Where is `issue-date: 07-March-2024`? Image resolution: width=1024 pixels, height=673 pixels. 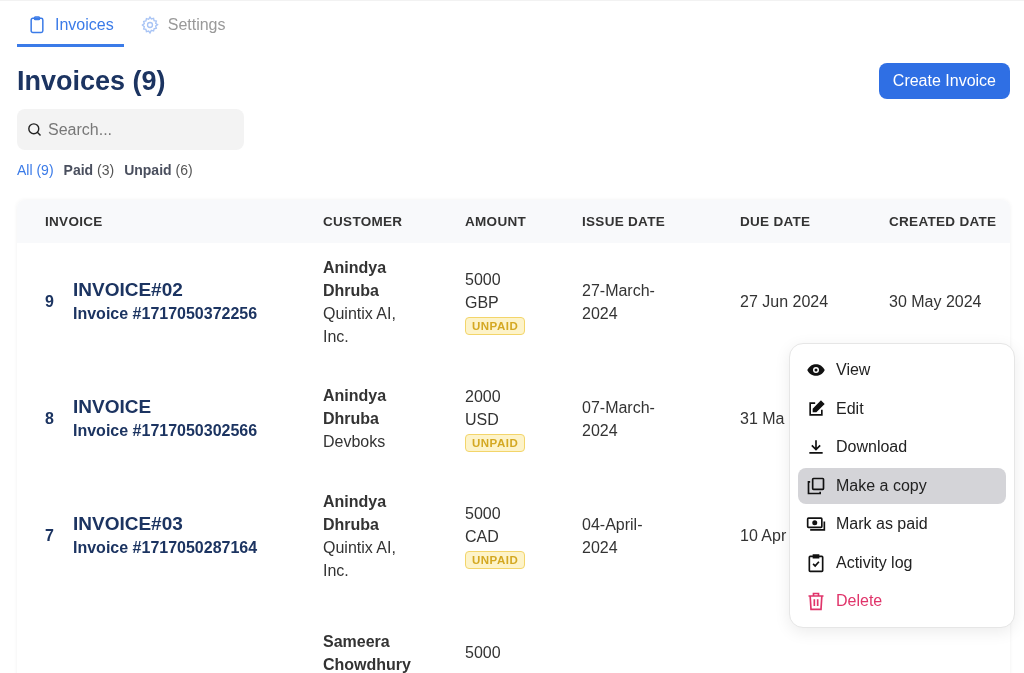
issue-date: 07-March-2024 is located at coordinates (619, 419).